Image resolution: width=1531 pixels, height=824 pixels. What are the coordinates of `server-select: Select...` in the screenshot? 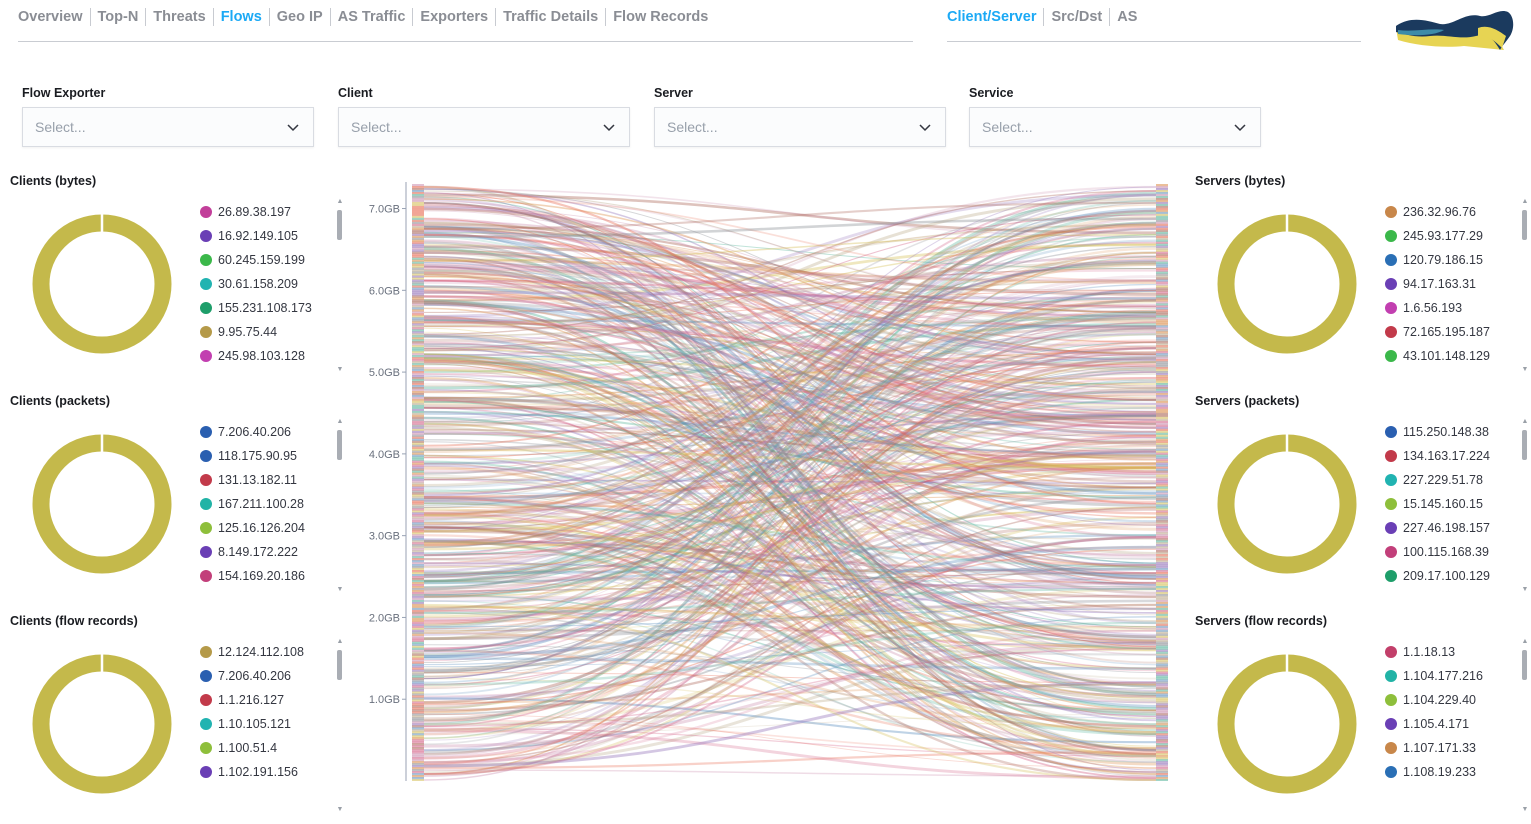 It's located at (800, 127).